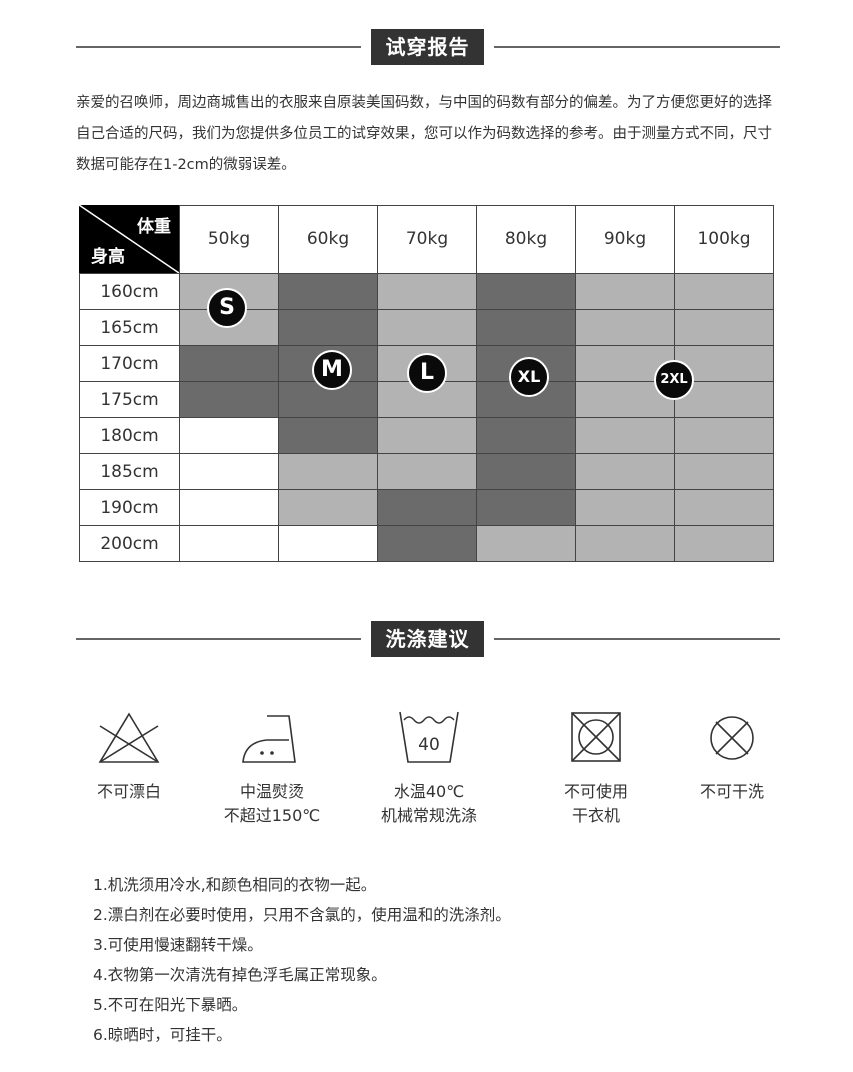  Describe the element at coordinates (526, 239) in the screenshot. I see `weight-header-cell: 80kg` at that location.